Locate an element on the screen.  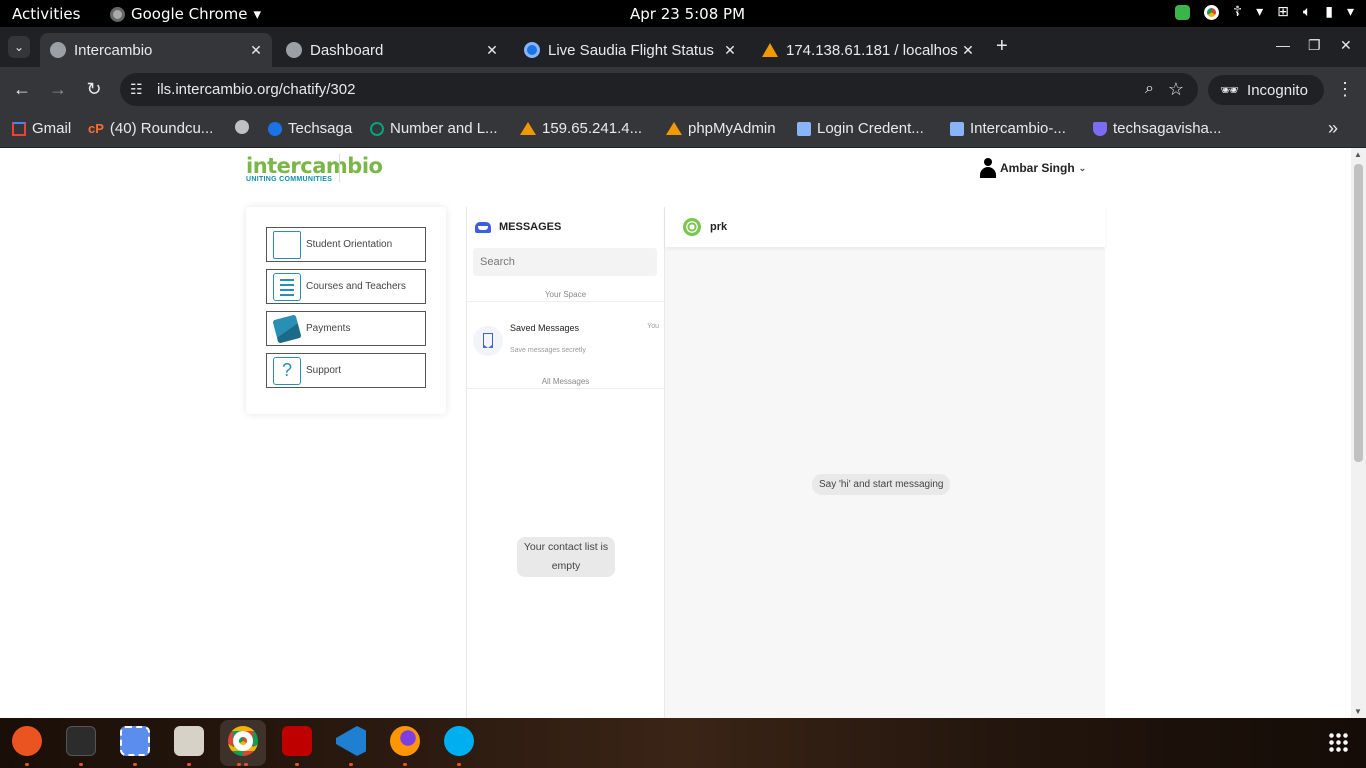
logo-word-a: inter is located at coordinates (273, 166).